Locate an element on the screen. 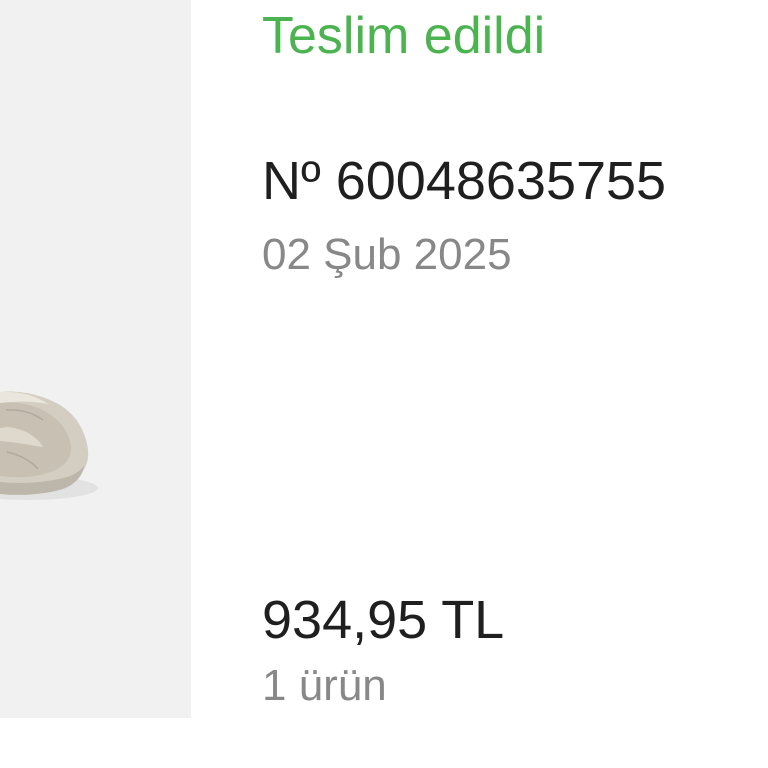  order-total-price: 934,95 TL is located at coordinates (383, 620).